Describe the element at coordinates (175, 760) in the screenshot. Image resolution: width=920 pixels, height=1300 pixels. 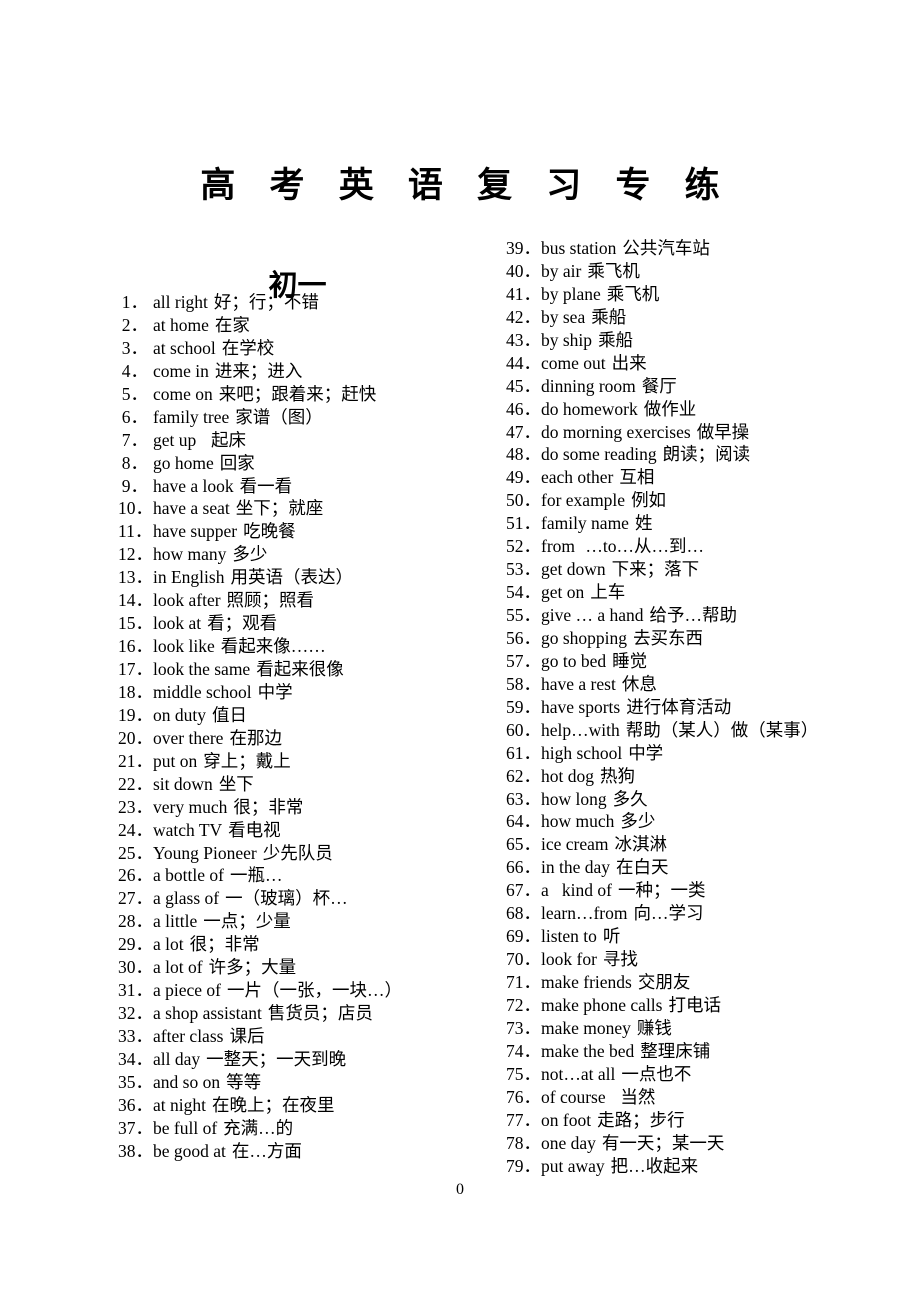
I see `entry-term: put on` at that location.